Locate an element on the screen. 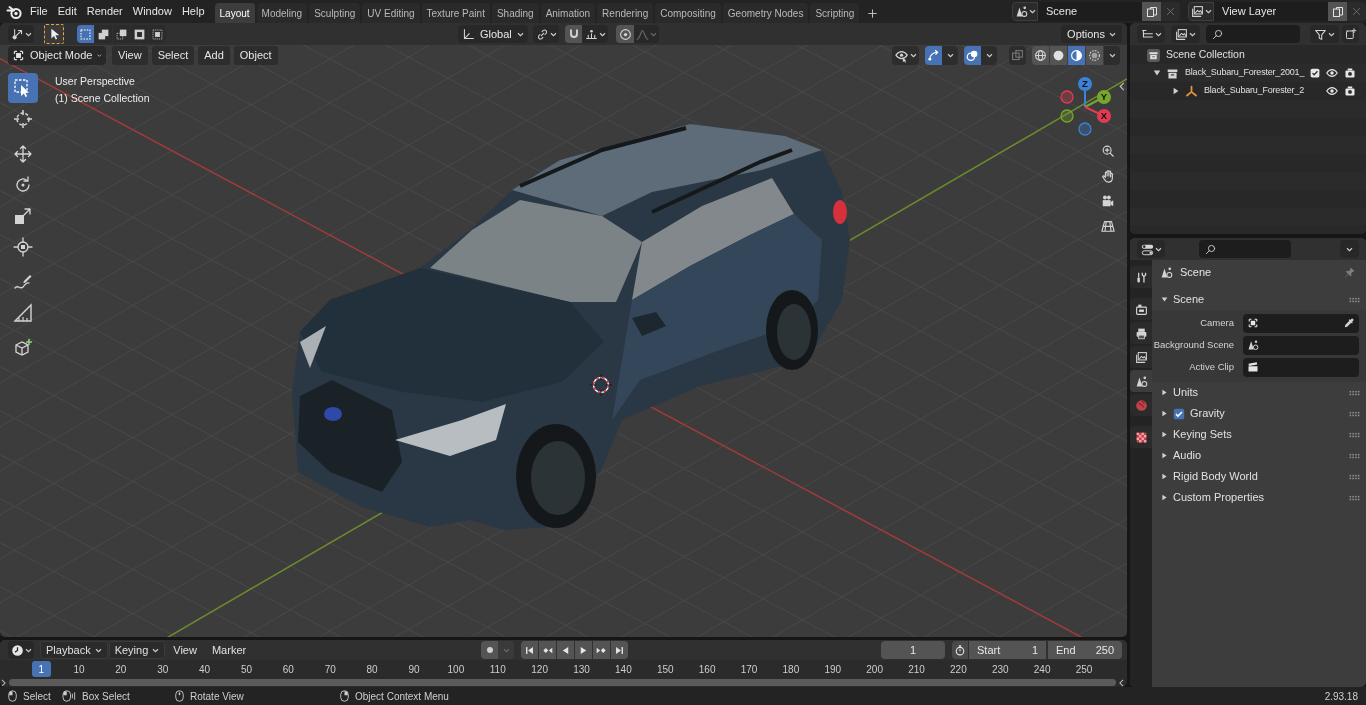  transform-orientation-dropdown: Global is located at coordinates (493, 34).